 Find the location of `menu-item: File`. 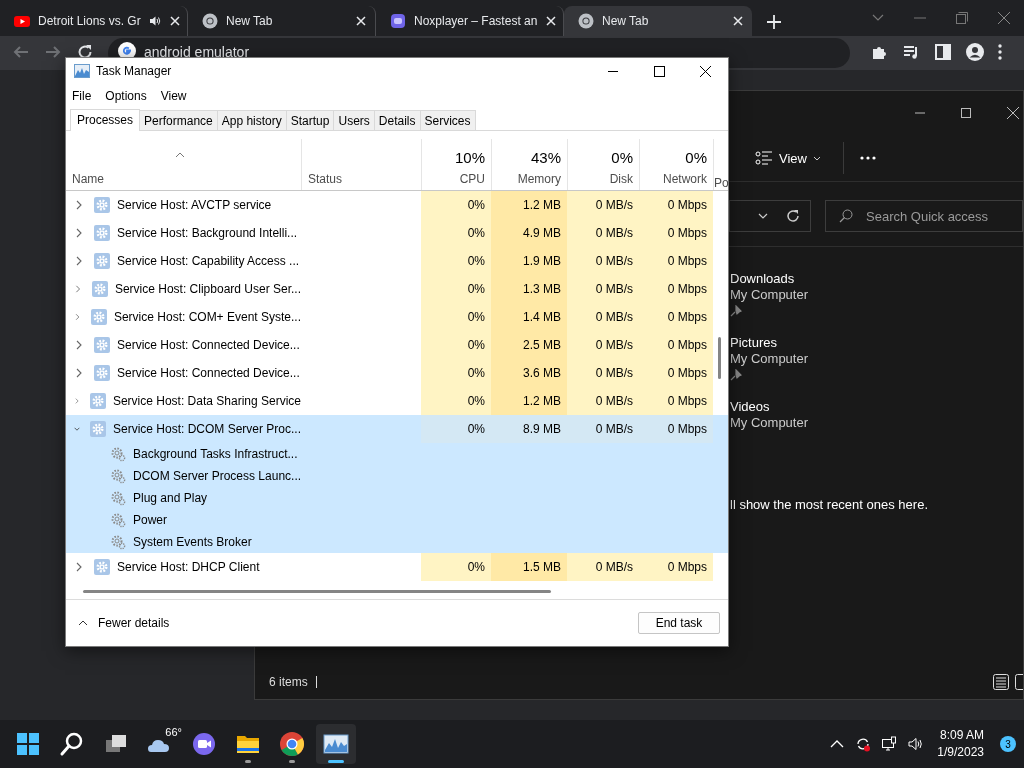

menu-item: File is located at coordinates (82, 96).